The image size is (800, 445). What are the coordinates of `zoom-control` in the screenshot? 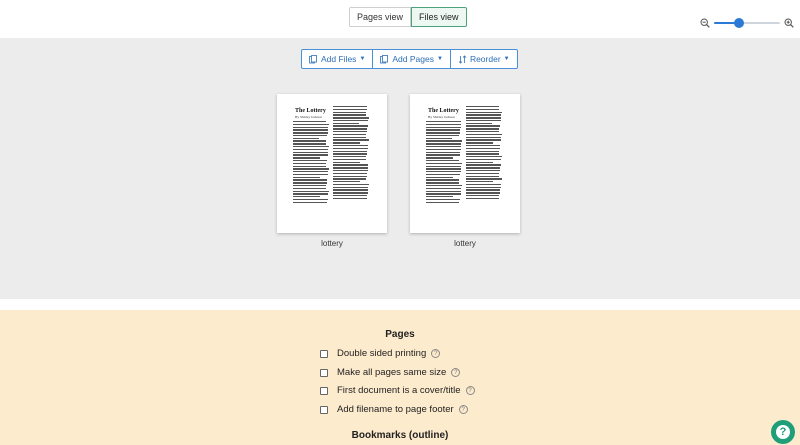 It's located at (747, 23).